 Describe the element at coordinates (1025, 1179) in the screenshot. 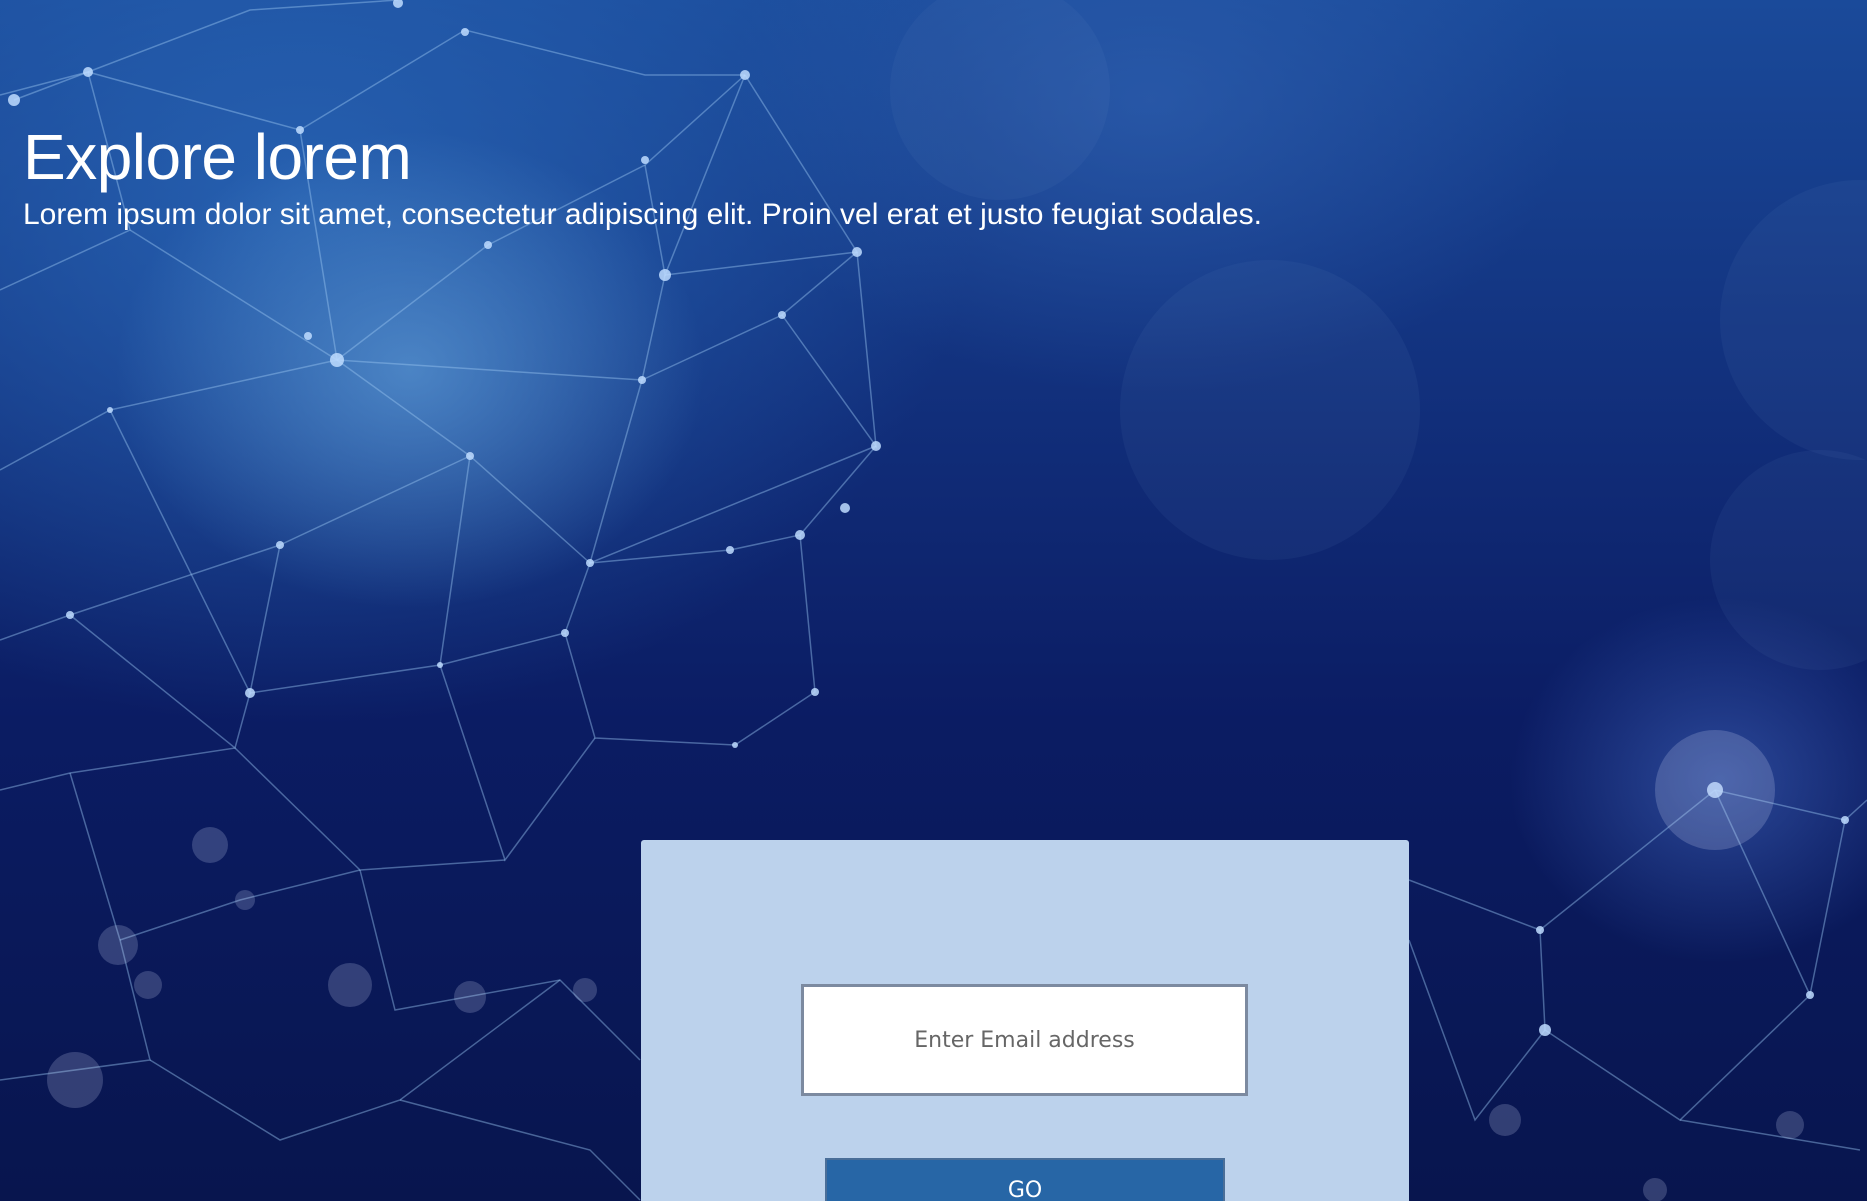

I see `go-button: GO` at that location.